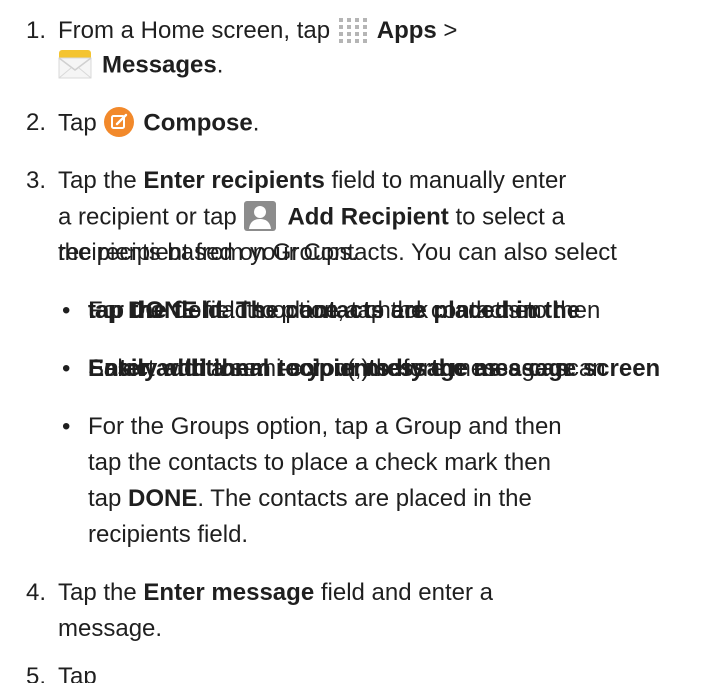  What do you see at coordinates (36, 180) in the screenshot?
I see `step-number: 3.` at bounding box center [36, 180].